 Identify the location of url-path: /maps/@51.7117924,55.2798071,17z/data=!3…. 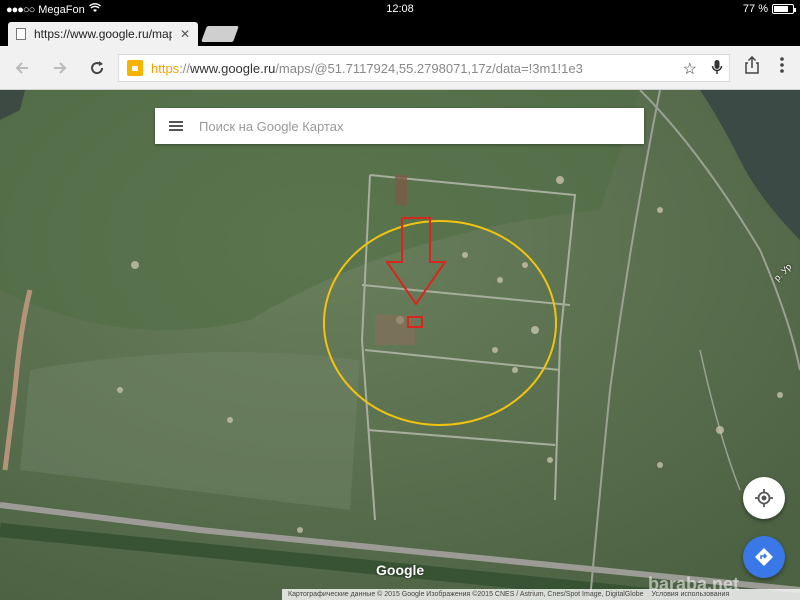
(429, 68).